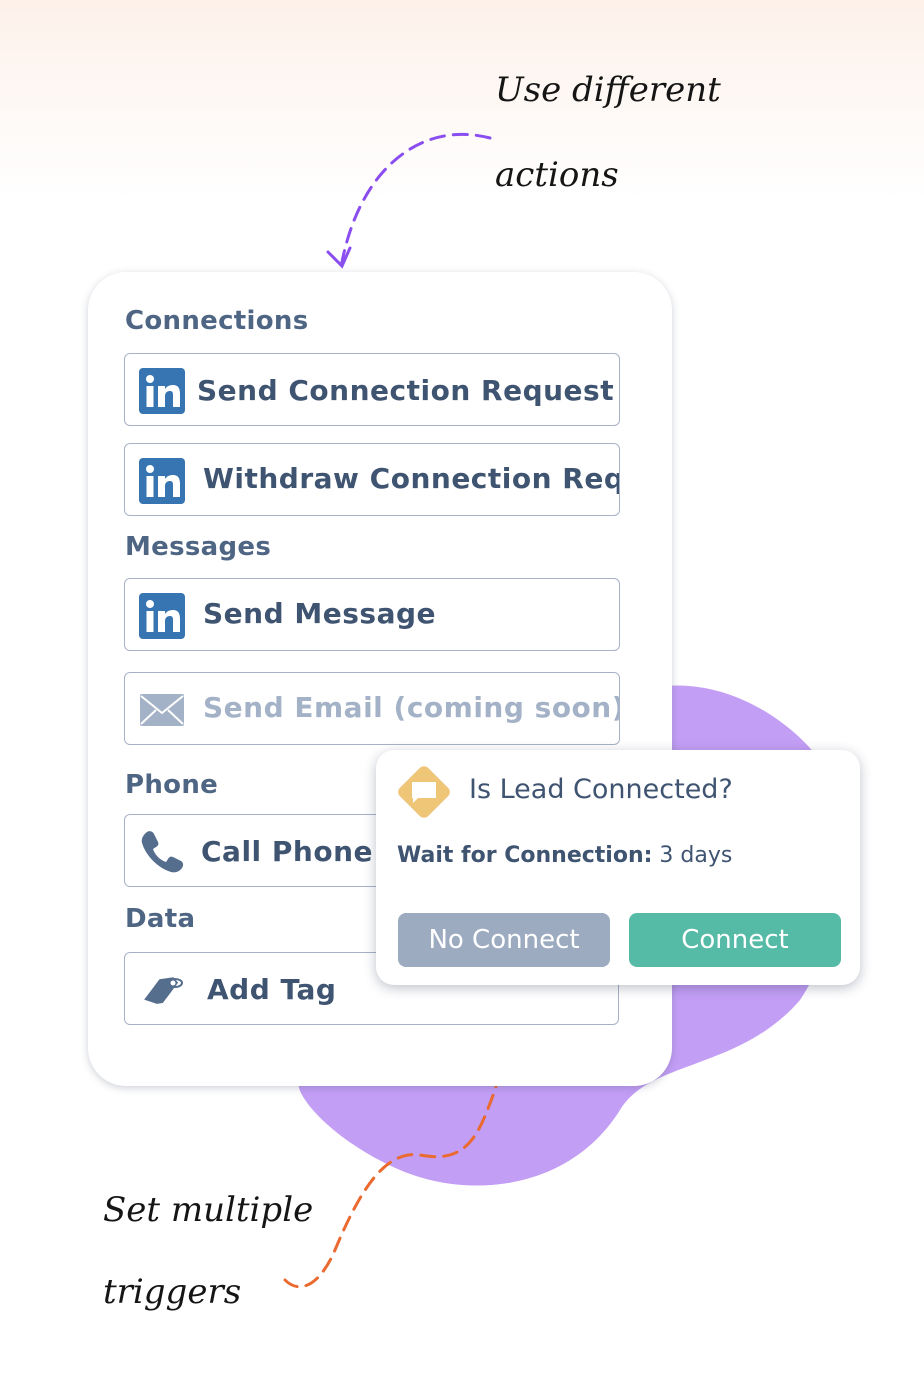 The height and width of the screenshot is (1380, 924). I want to click on phone-icon, so click(162, 852).